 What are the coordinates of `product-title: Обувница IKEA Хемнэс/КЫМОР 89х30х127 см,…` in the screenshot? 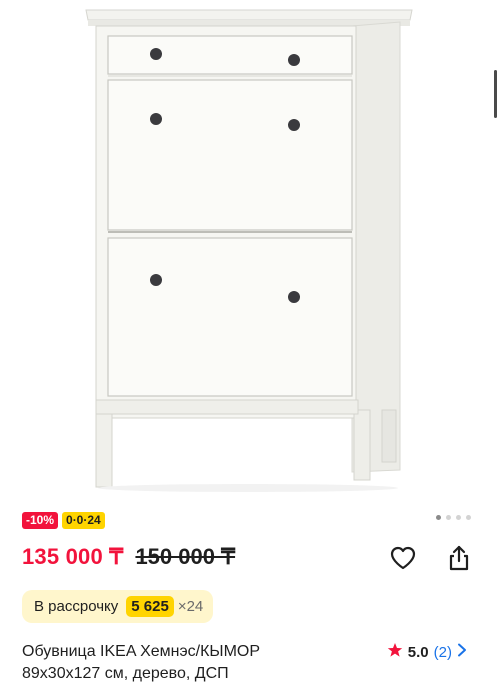 It's located at (187, 663).